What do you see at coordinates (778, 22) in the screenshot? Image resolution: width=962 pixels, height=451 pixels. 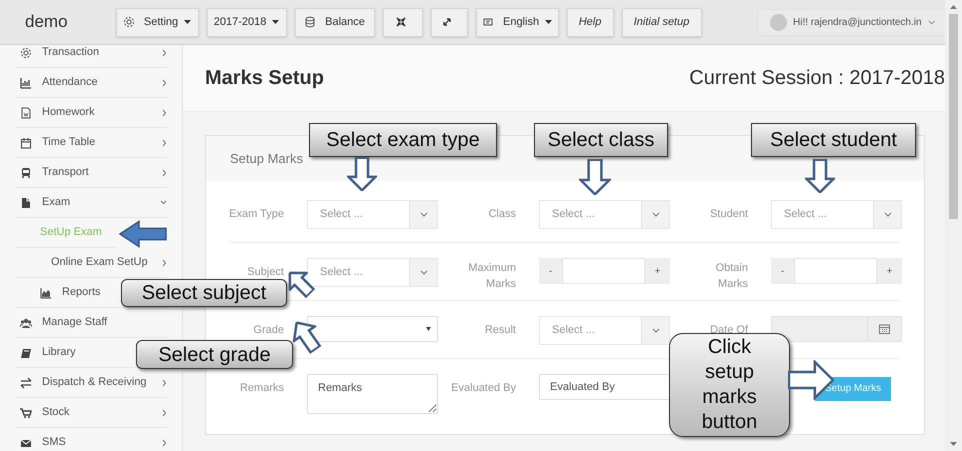 I see `avatar` at bounding box center [778, 22].